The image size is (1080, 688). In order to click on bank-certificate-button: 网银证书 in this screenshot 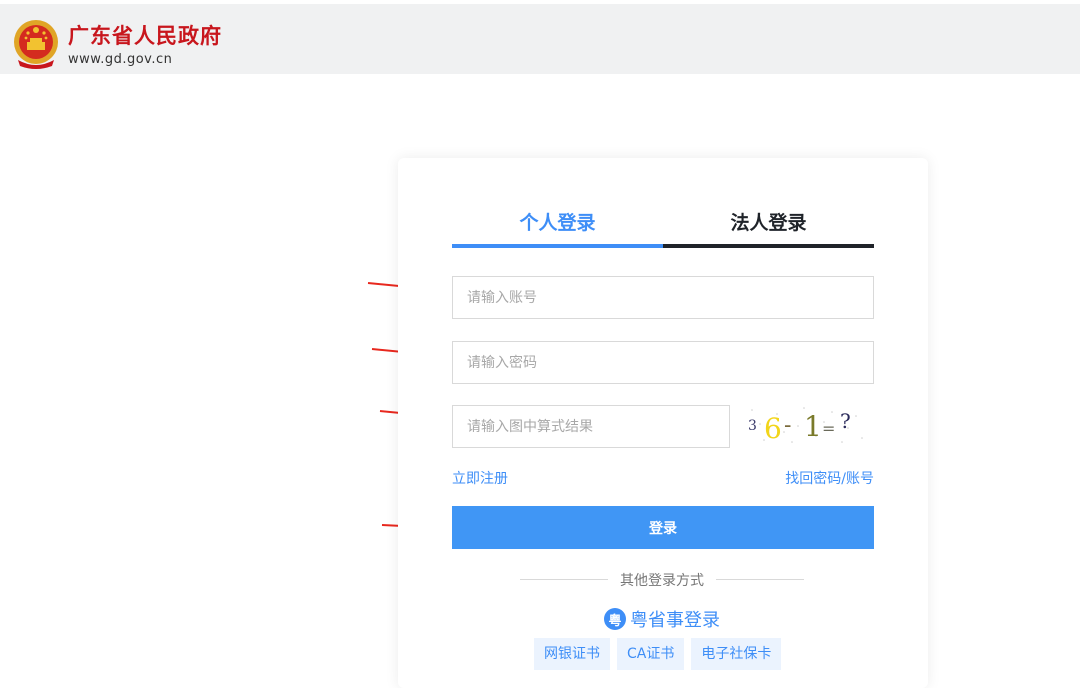, I will do `click(572, 654)`.